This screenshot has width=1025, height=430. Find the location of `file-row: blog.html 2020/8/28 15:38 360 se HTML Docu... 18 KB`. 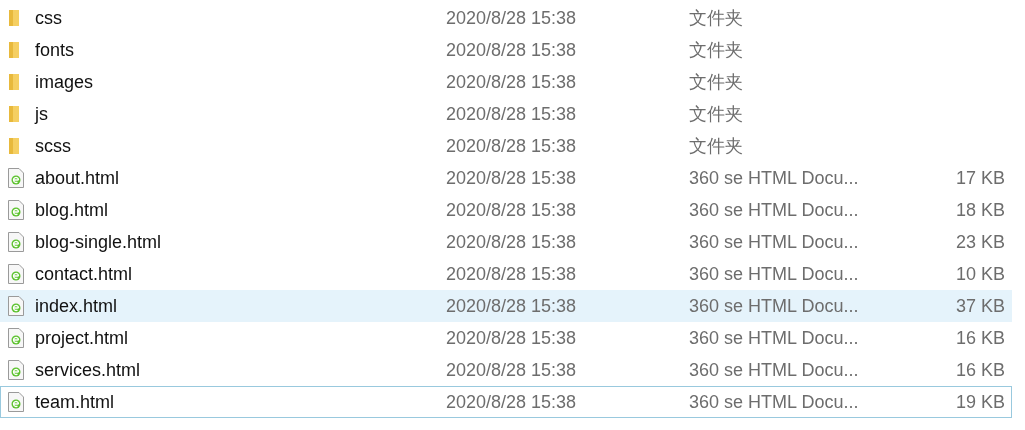

file-row: blog.html 2020/8/28 15:38 360 se HTML Docu... 18 KB is located at coordinates (506, 210).